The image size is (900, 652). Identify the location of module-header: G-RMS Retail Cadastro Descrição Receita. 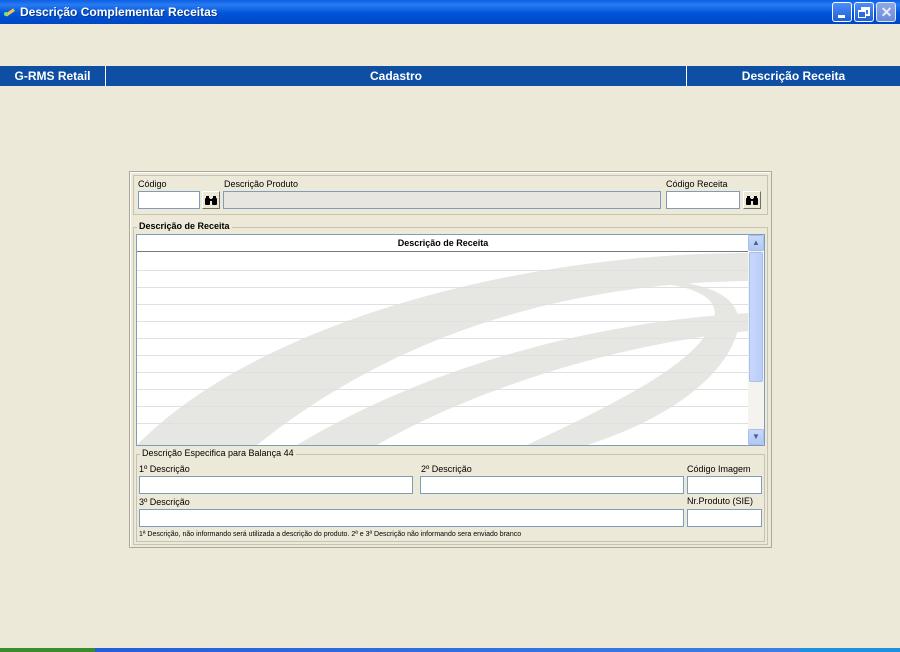
(450, 76).